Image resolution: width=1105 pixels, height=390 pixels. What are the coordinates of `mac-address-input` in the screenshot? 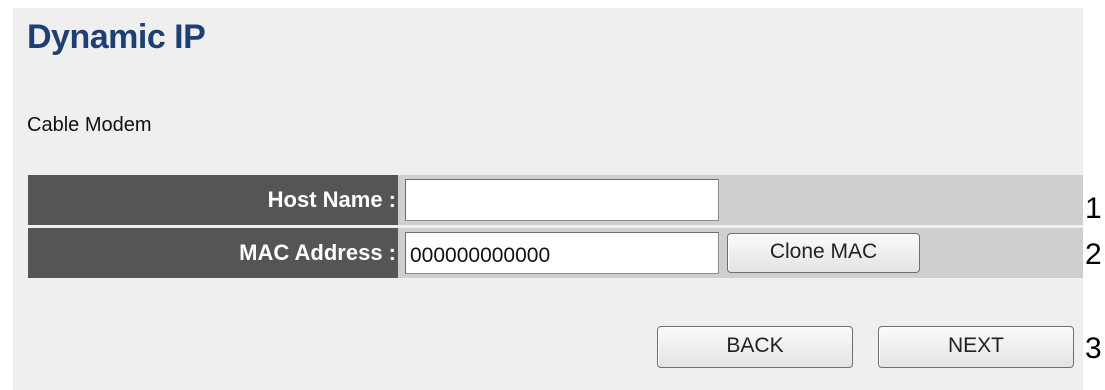 It's located at (562, 253).